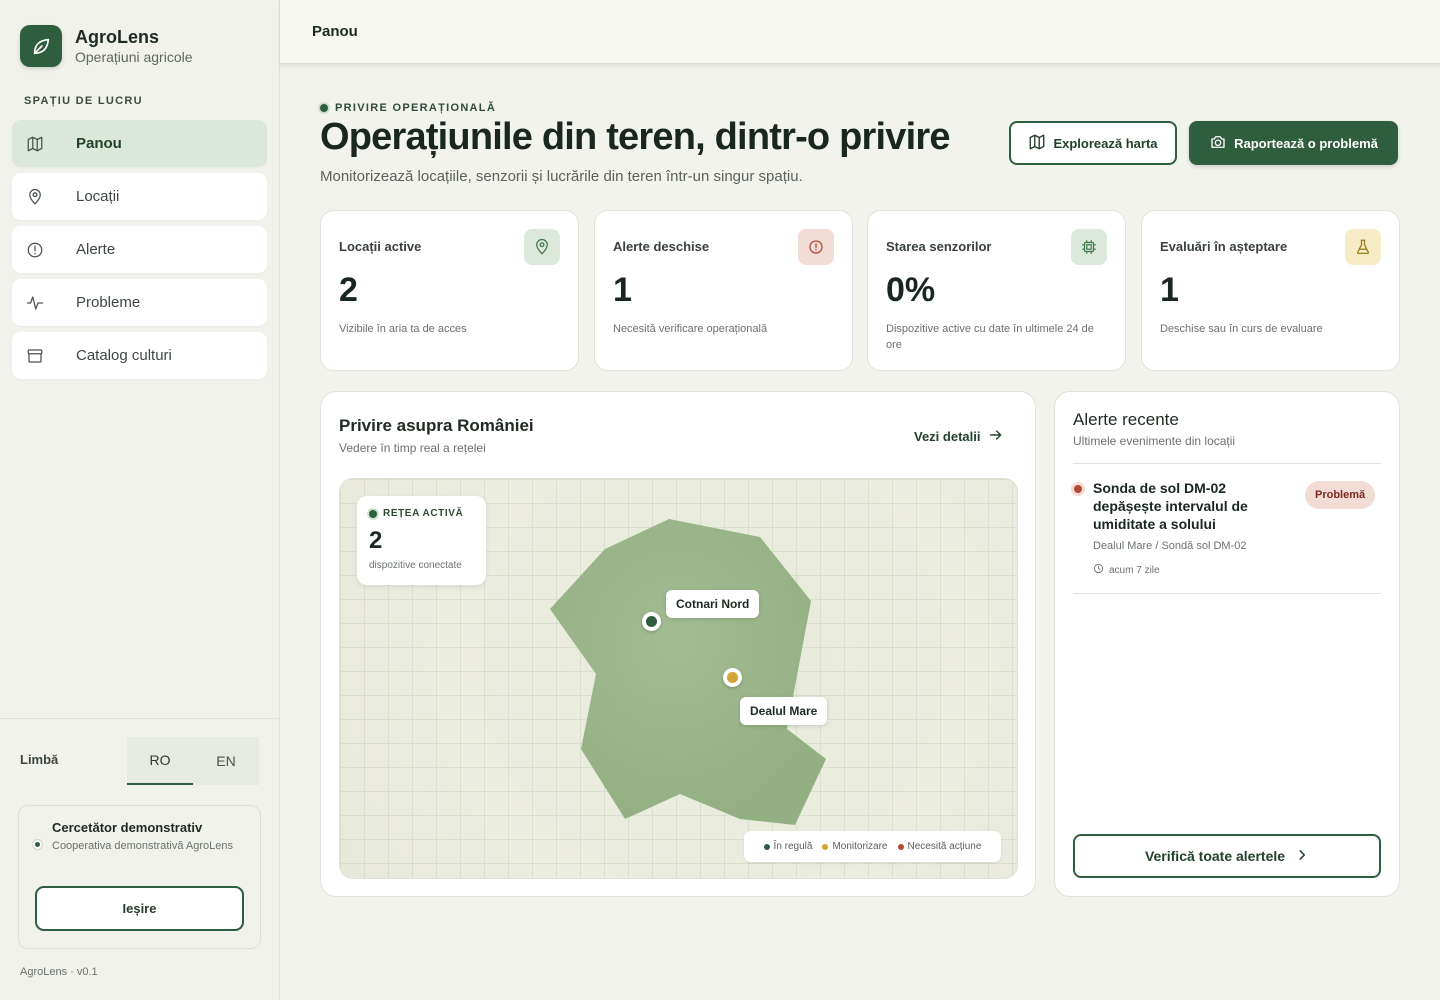  Describe the element at coordinates (944, 846) in the screenshot. I see `legend-label: Necesită acțiune` at that location.